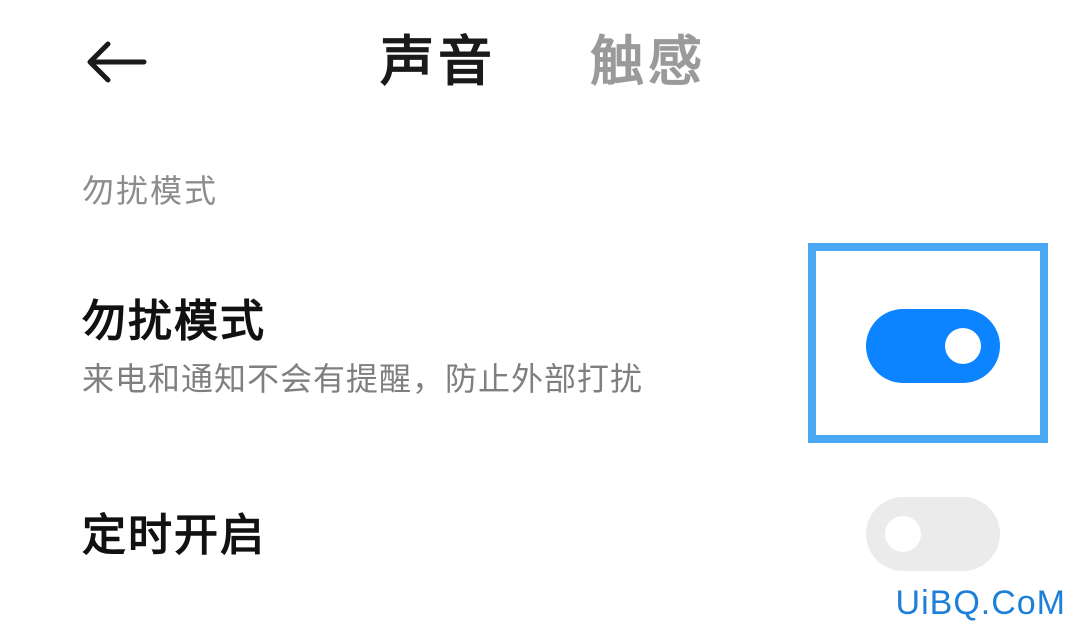 The height and width of the screenshot is (629, 1080). I want to click on back-button, so click(116, 62).